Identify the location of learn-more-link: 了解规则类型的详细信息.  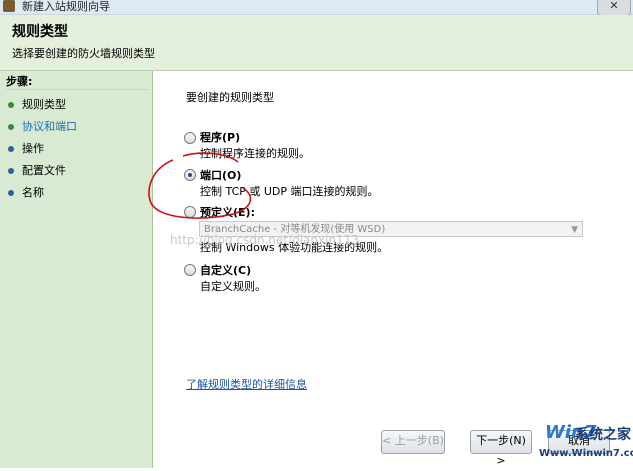
(246, 384).